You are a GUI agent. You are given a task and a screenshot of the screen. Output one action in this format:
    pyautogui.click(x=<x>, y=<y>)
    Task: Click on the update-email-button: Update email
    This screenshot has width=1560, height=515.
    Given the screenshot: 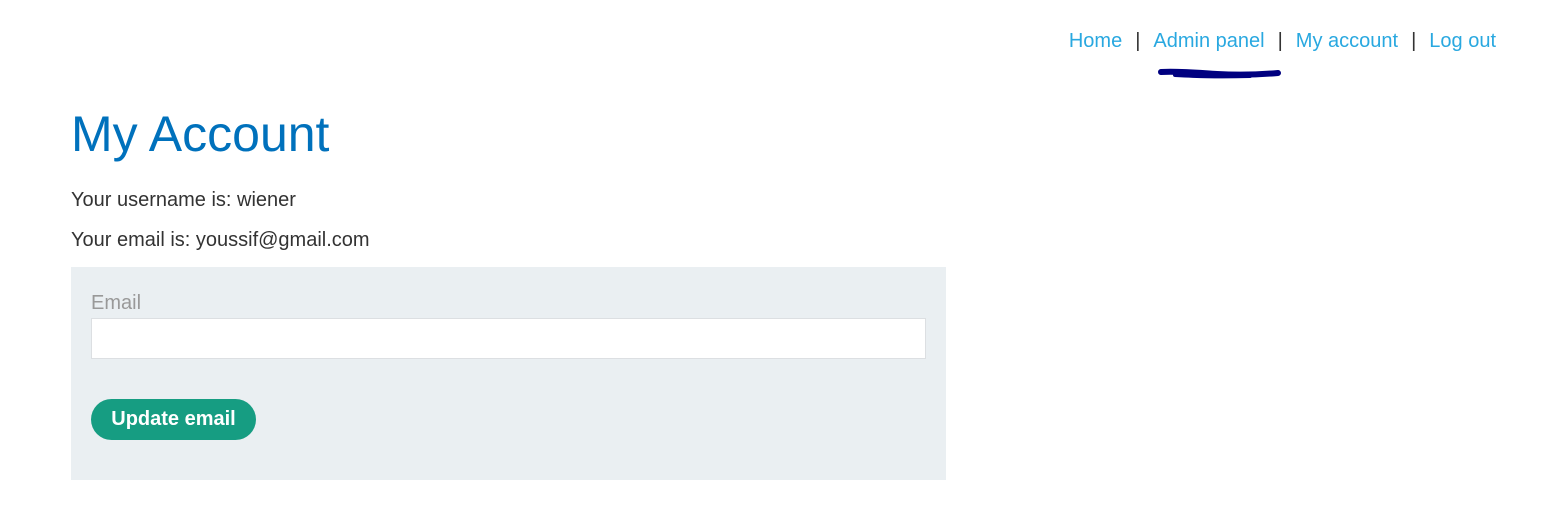 What is the action you would take?
    pyautogui.click(x=173, y=419)
    